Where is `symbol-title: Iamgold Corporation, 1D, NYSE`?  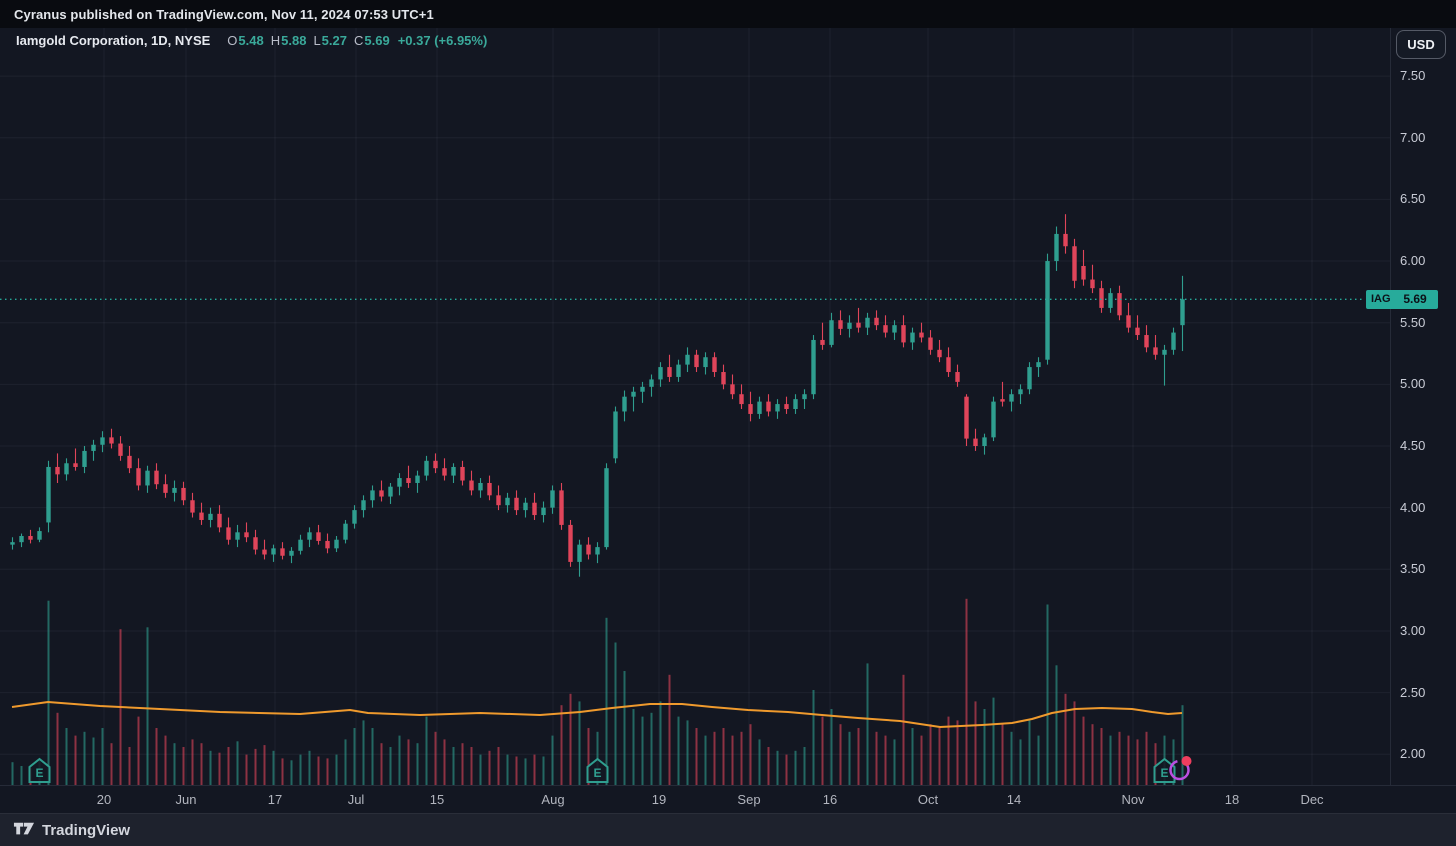
symbol-title: Iamgold Corporation, 1D, NYSE is located at coordinates (113, 40).